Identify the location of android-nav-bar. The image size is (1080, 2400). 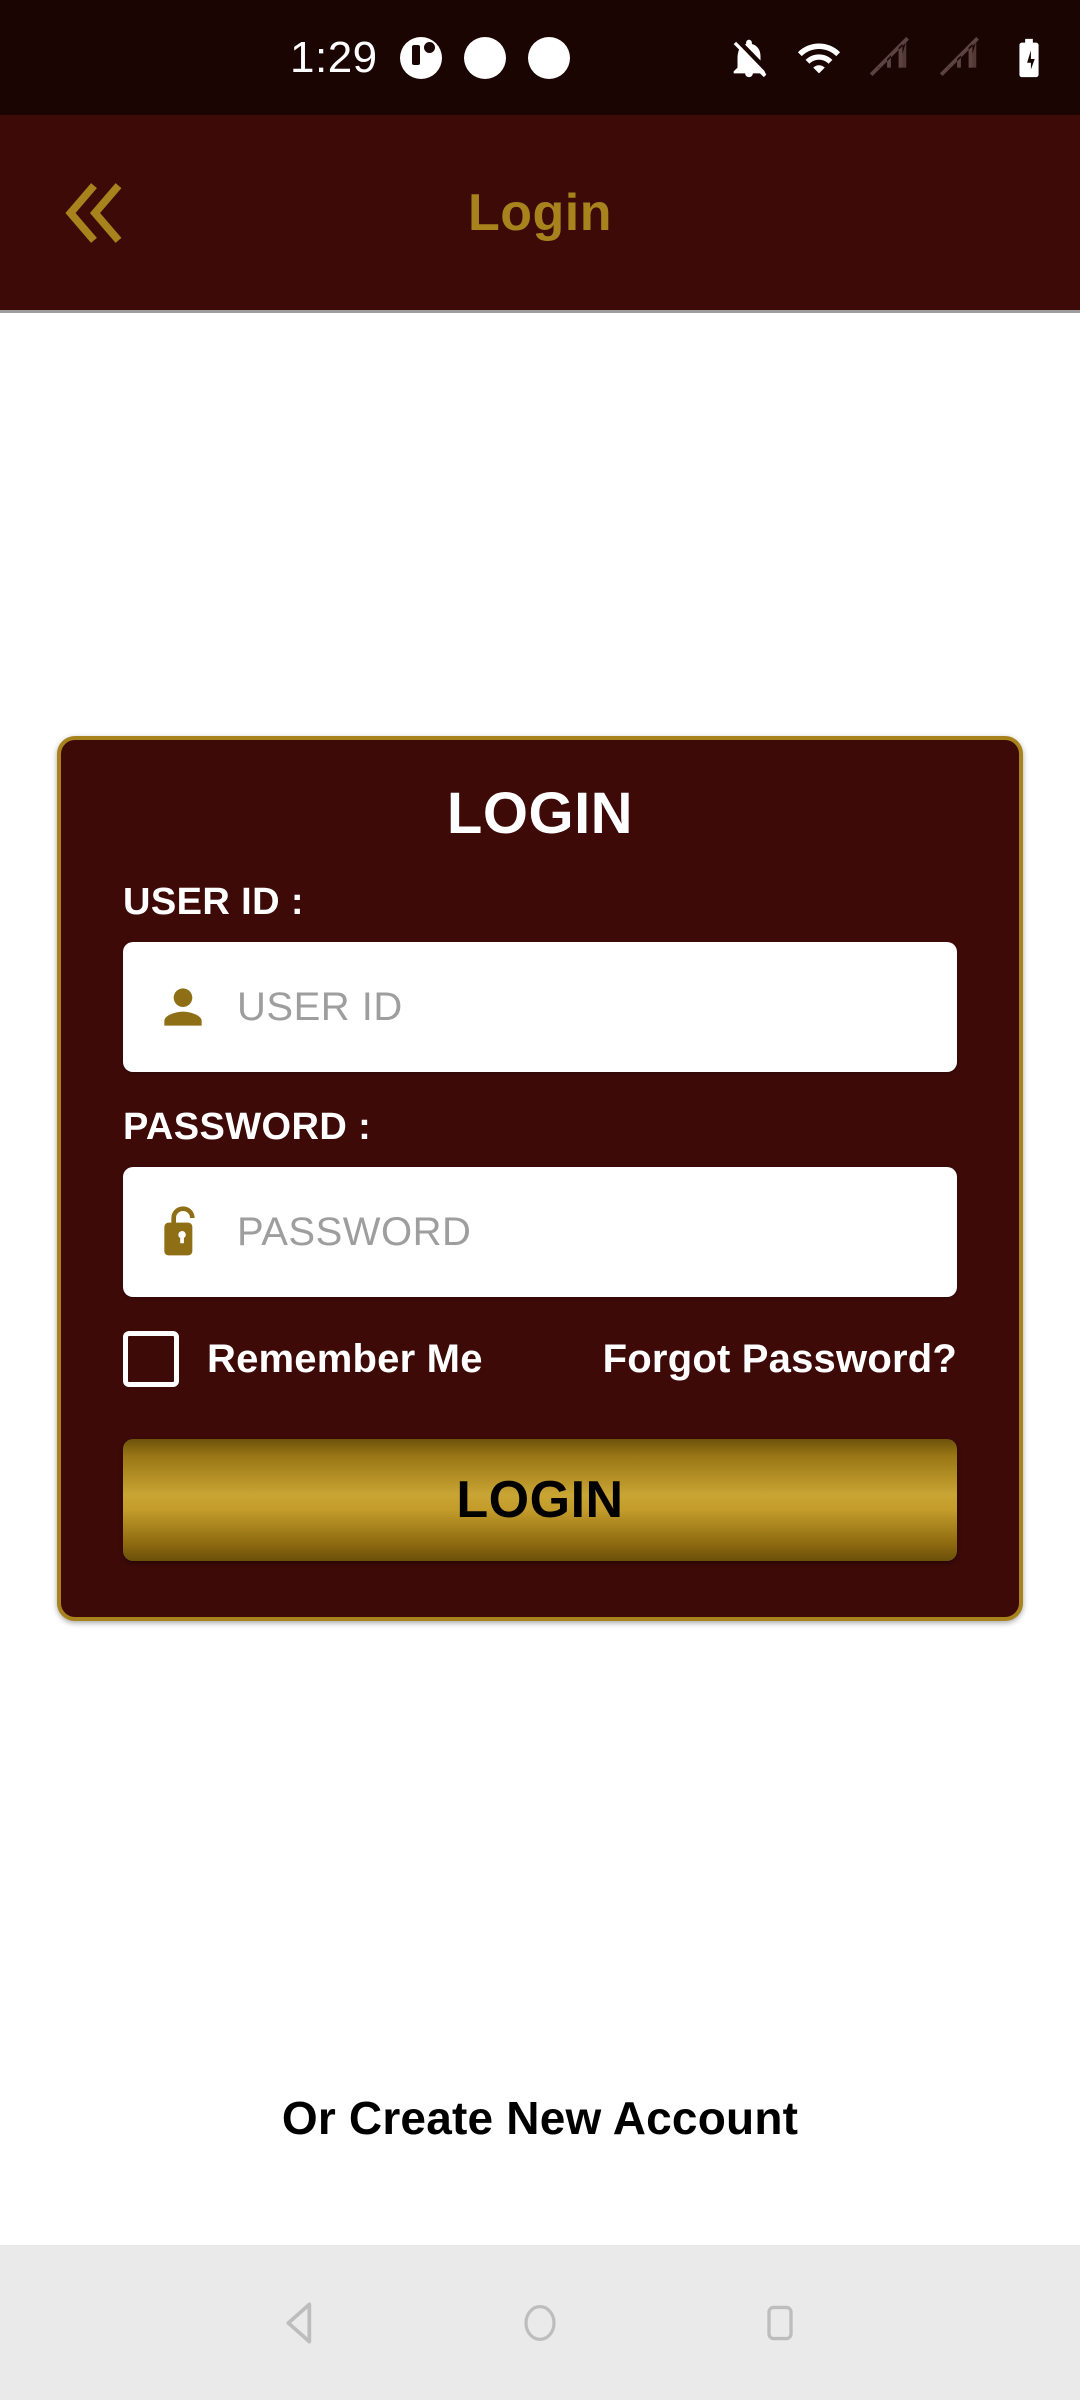
(540, 2322).